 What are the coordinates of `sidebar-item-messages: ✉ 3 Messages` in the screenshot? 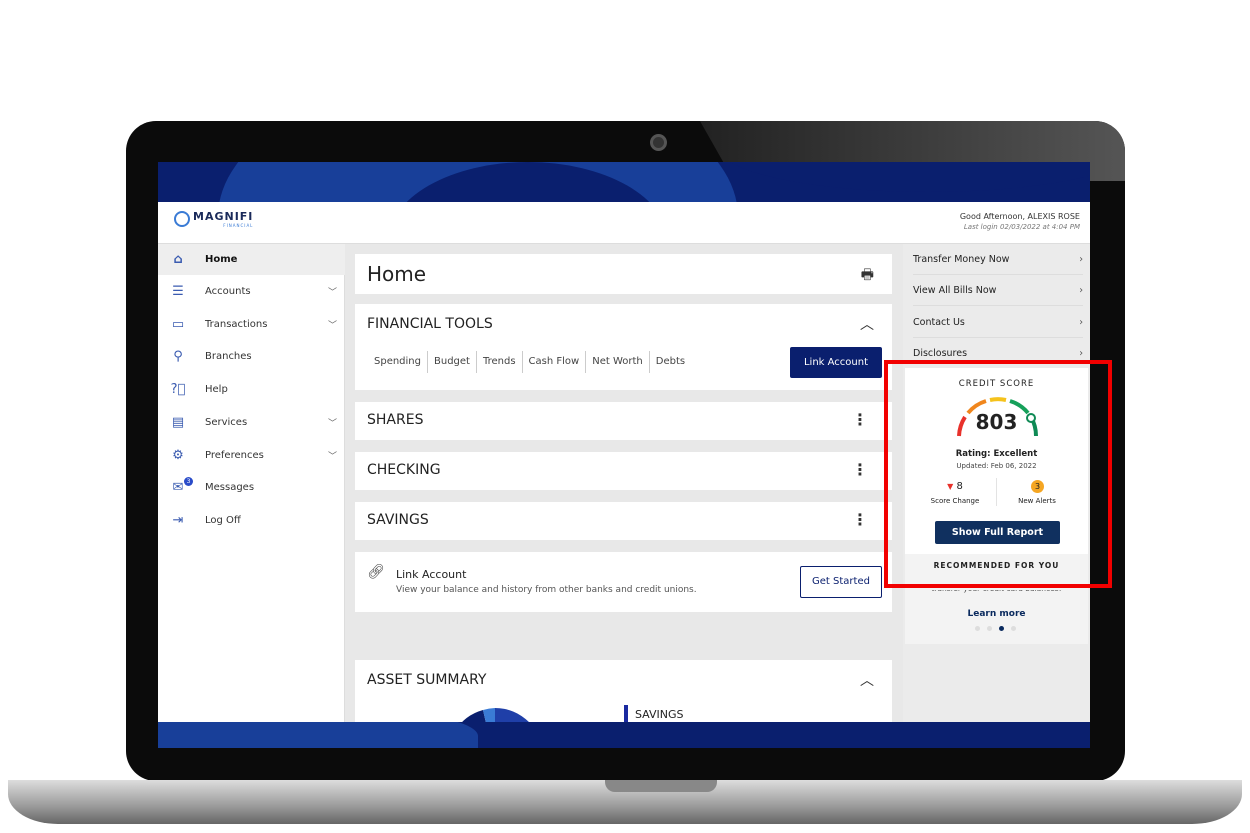 It's located at (251, 487).